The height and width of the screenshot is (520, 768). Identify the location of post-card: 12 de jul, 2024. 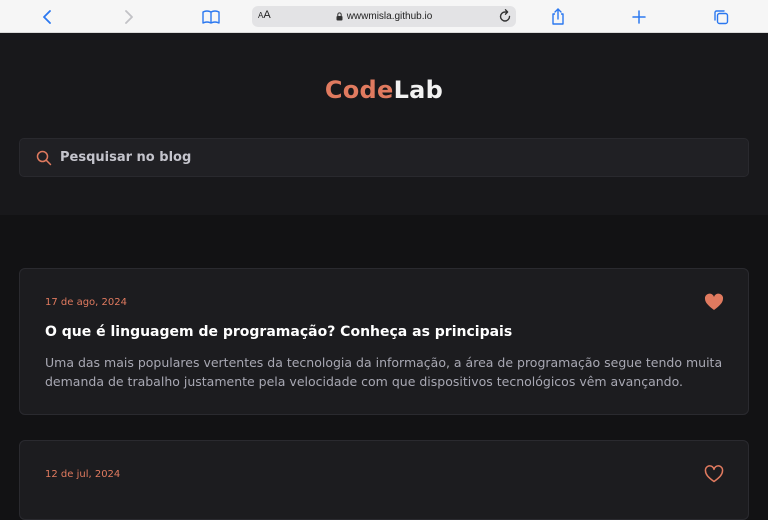
(384, 480).